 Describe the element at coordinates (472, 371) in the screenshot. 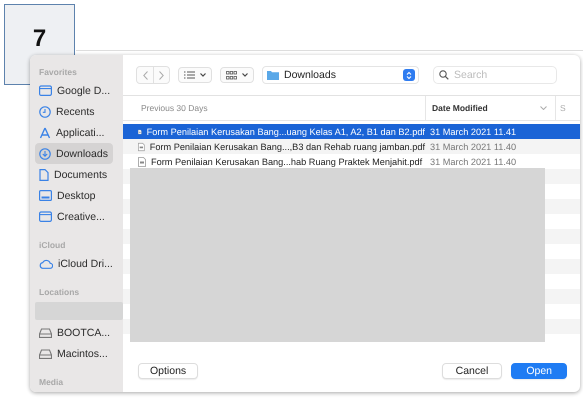

I see `cancel-button: Cancel` at that location.